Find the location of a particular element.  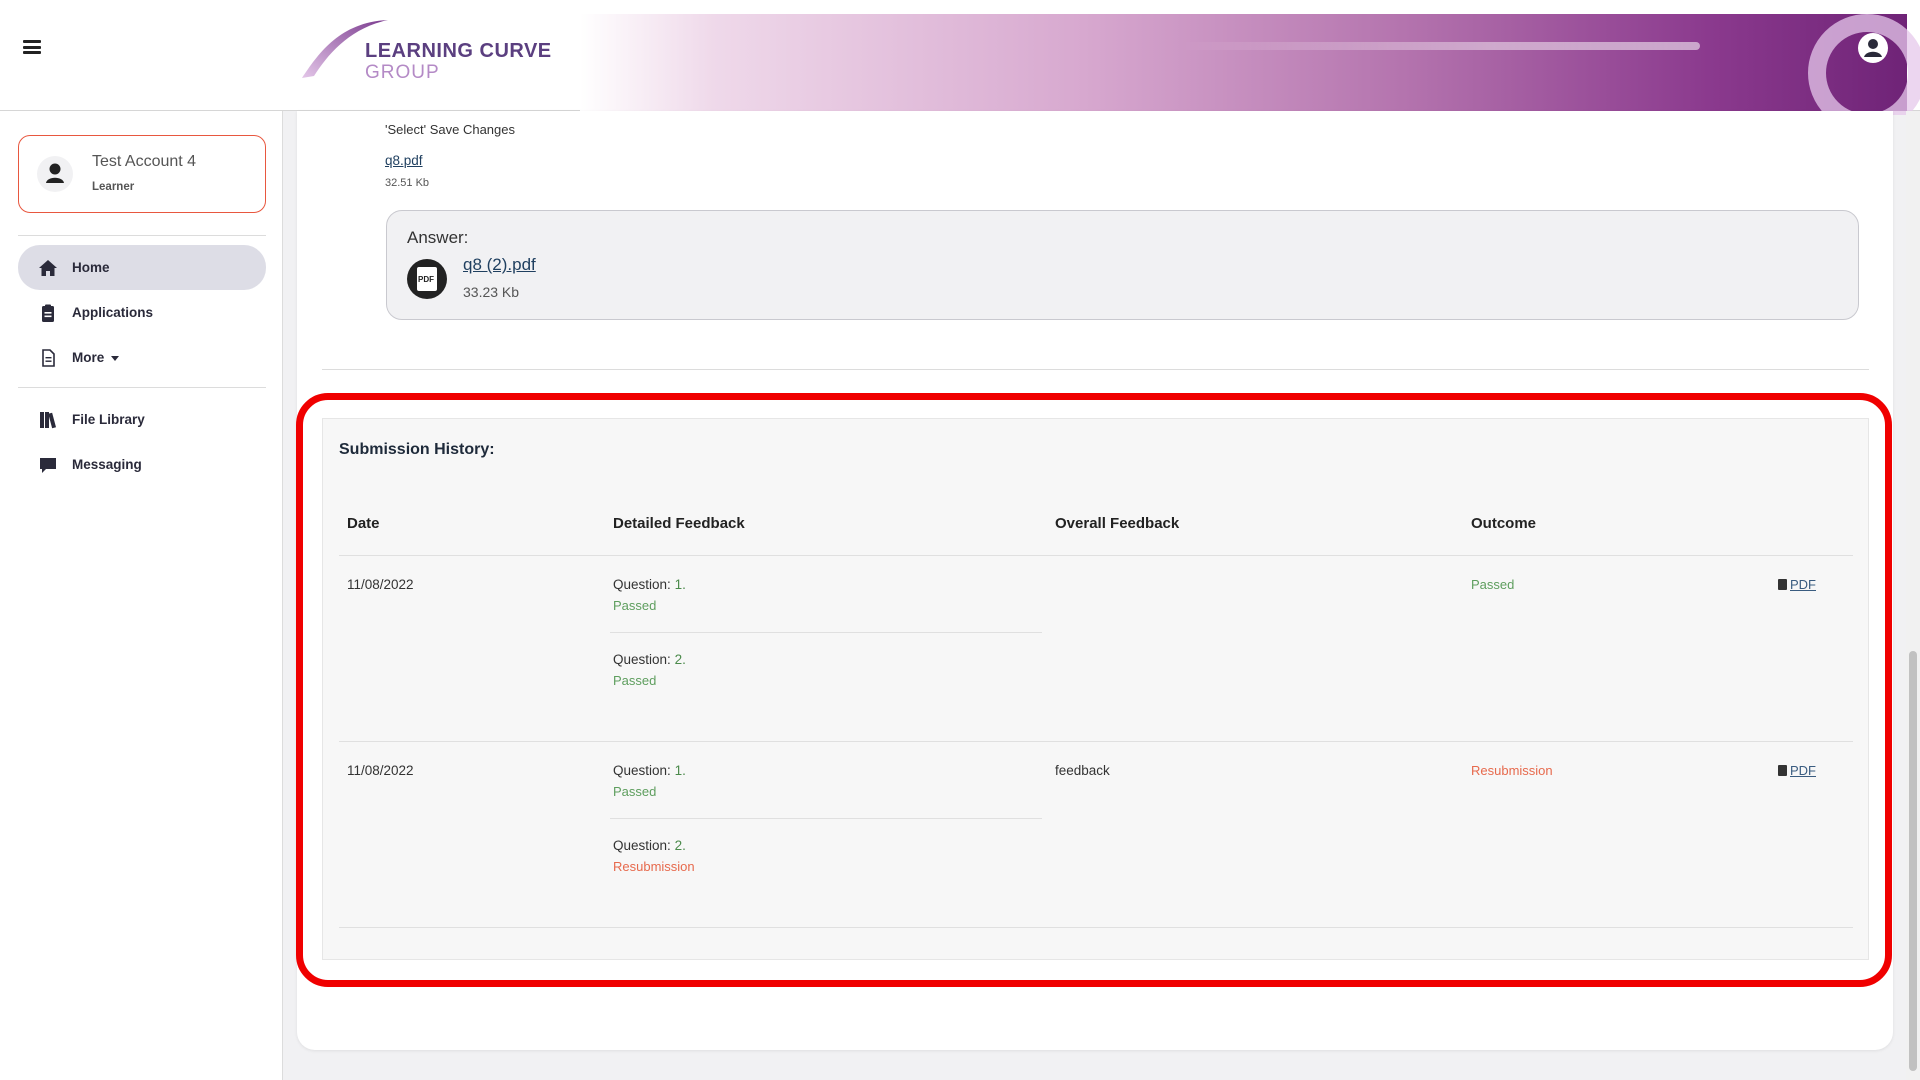

question-file-link: q8.pdf is located at coordinates (404, 160).